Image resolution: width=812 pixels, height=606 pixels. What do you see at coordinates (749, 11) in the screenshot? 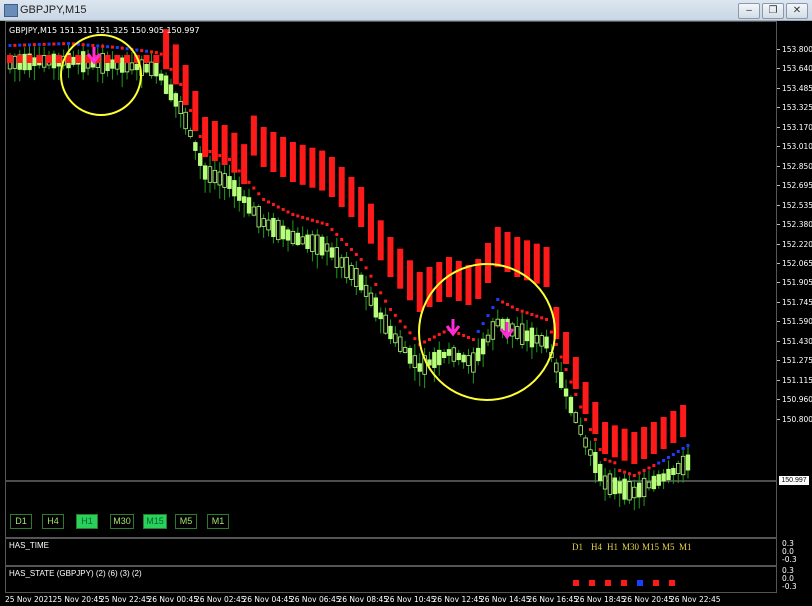
I see `minimize-button: –` at bounding box center [749, 11].